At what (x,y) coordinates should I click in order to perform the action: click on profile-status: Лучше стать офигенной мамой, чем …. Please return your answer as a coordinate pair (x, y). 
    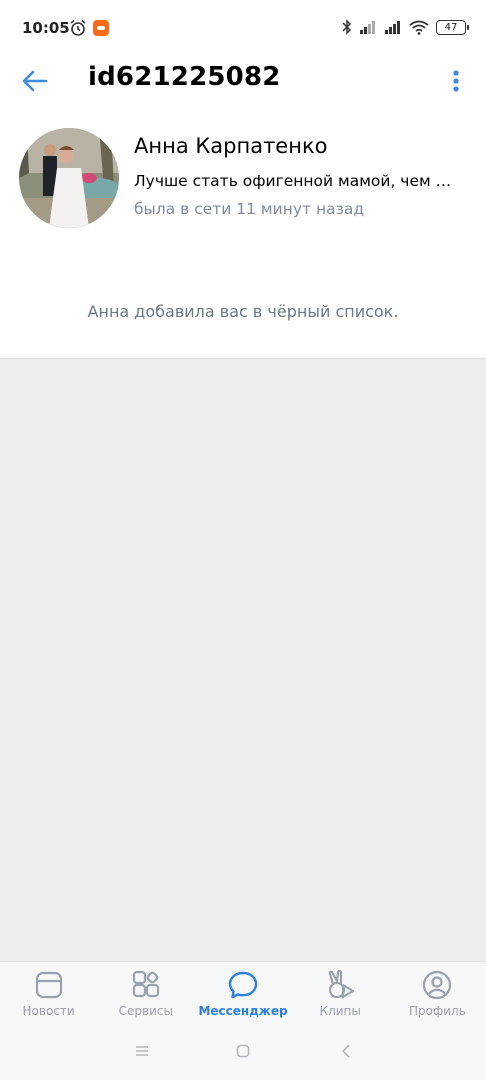
    Looking at the image, I should click on (293, 181).